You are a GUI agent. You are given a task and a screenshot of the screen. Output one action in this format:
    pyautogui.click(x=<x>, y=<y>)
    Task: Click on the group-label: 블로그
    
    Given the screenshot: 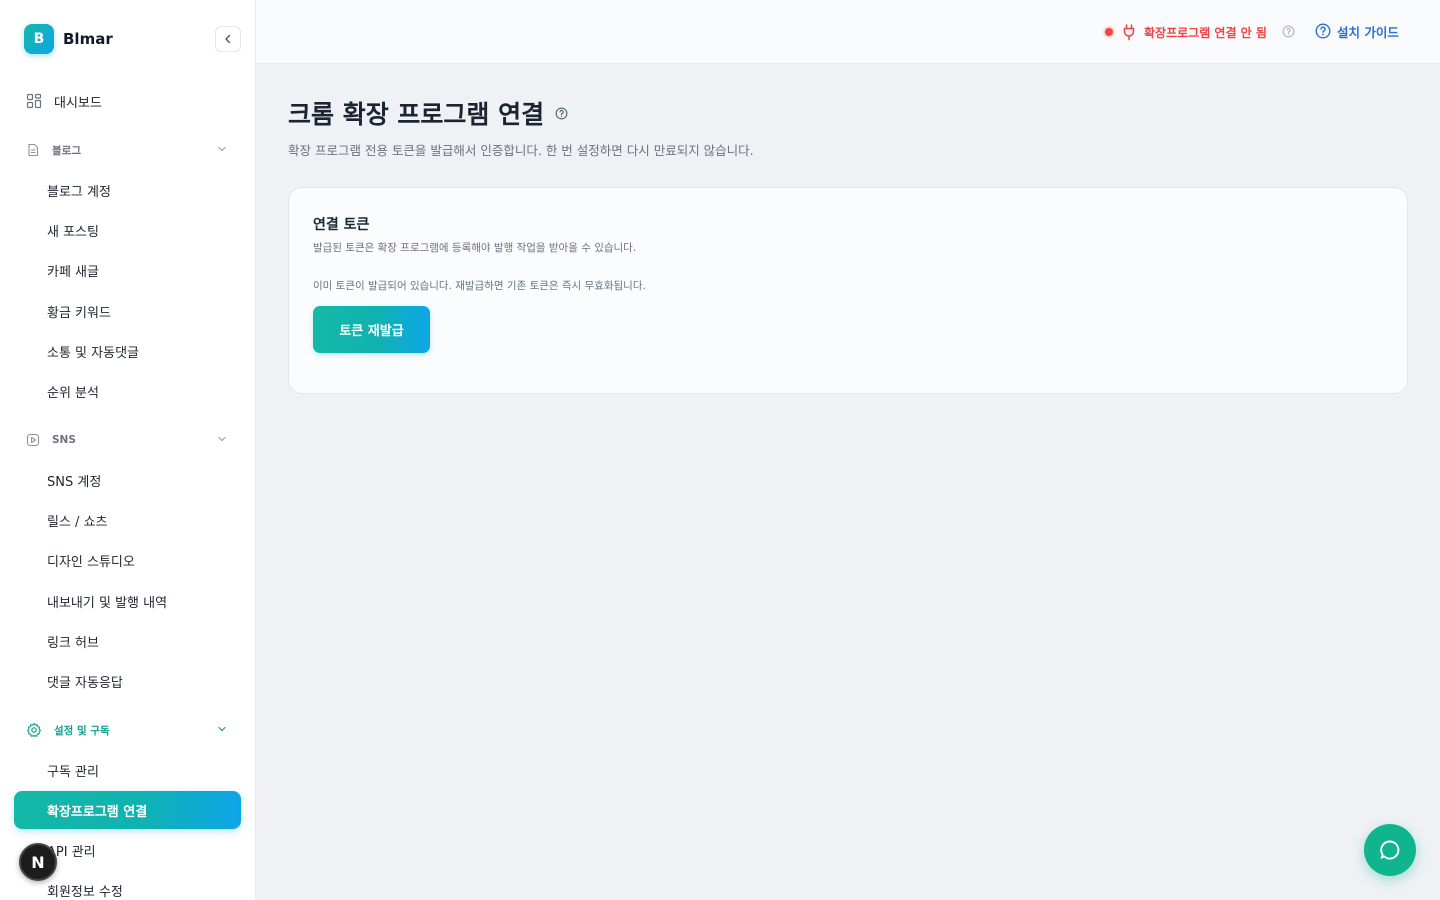 What is the action you would take?
    pyautogui.click(x=66, y=150)
    